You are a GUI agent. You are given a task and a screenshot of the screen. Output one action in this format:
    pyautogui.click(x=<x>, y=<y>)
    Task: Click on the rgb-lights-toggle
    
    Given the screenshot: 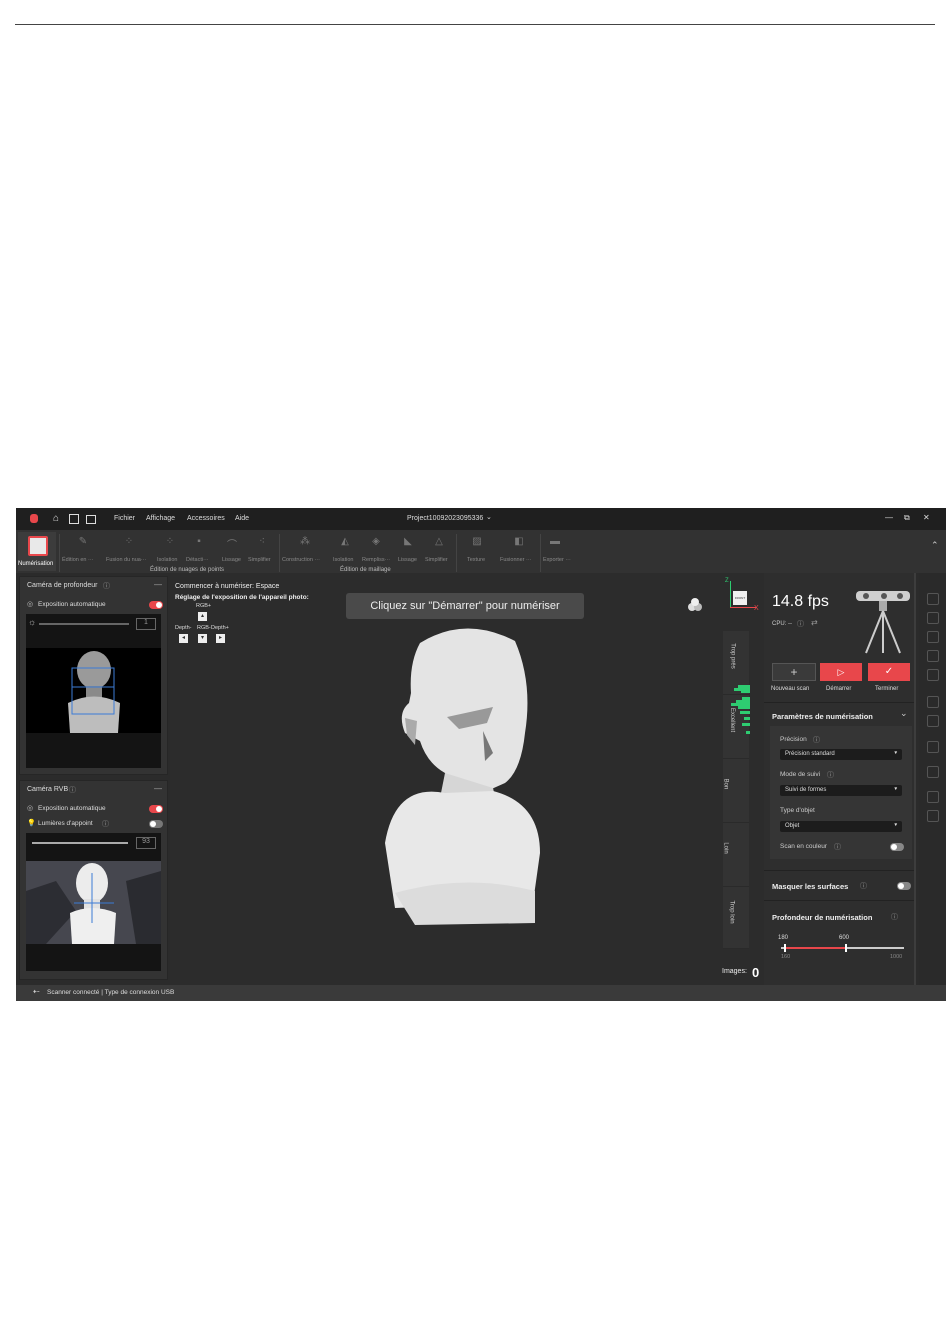 What is the action you would take?
    pyautogui.click(x=156, y=824)
    